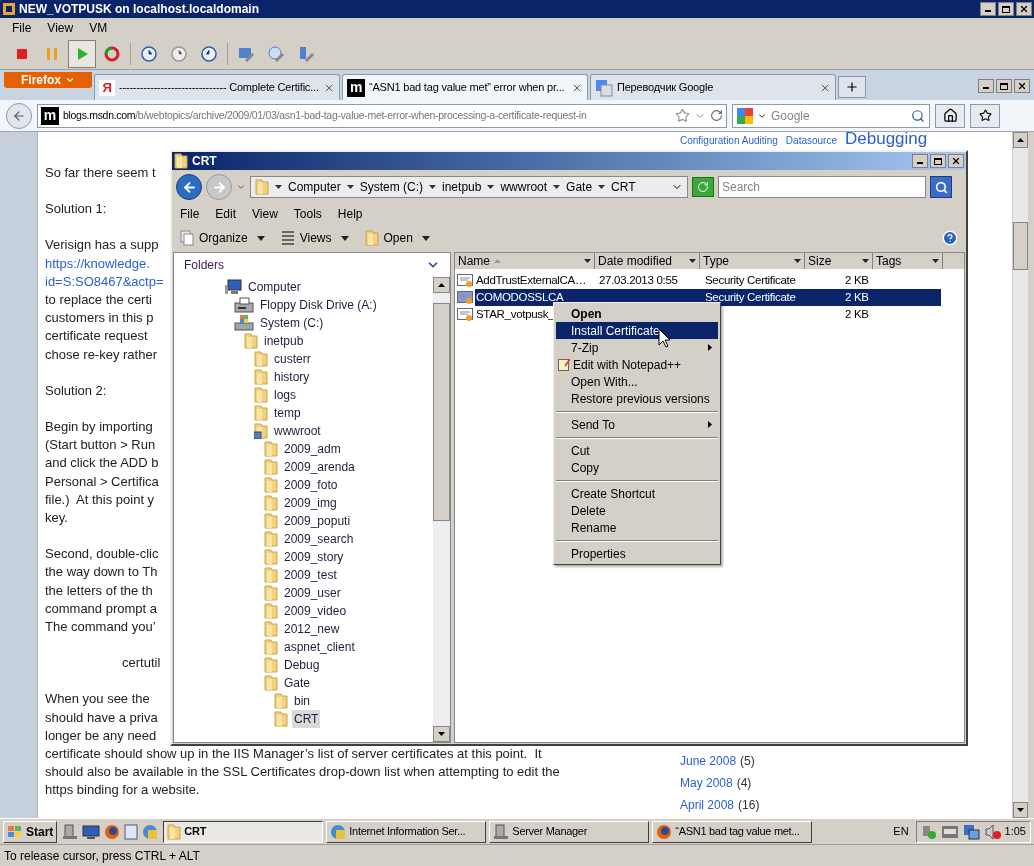 The height and width of the screenshot is (866, 1034). Describe the element at coordinates (319, 647) in the screenshot. I see `tree-item: aspnet_client` at that location.